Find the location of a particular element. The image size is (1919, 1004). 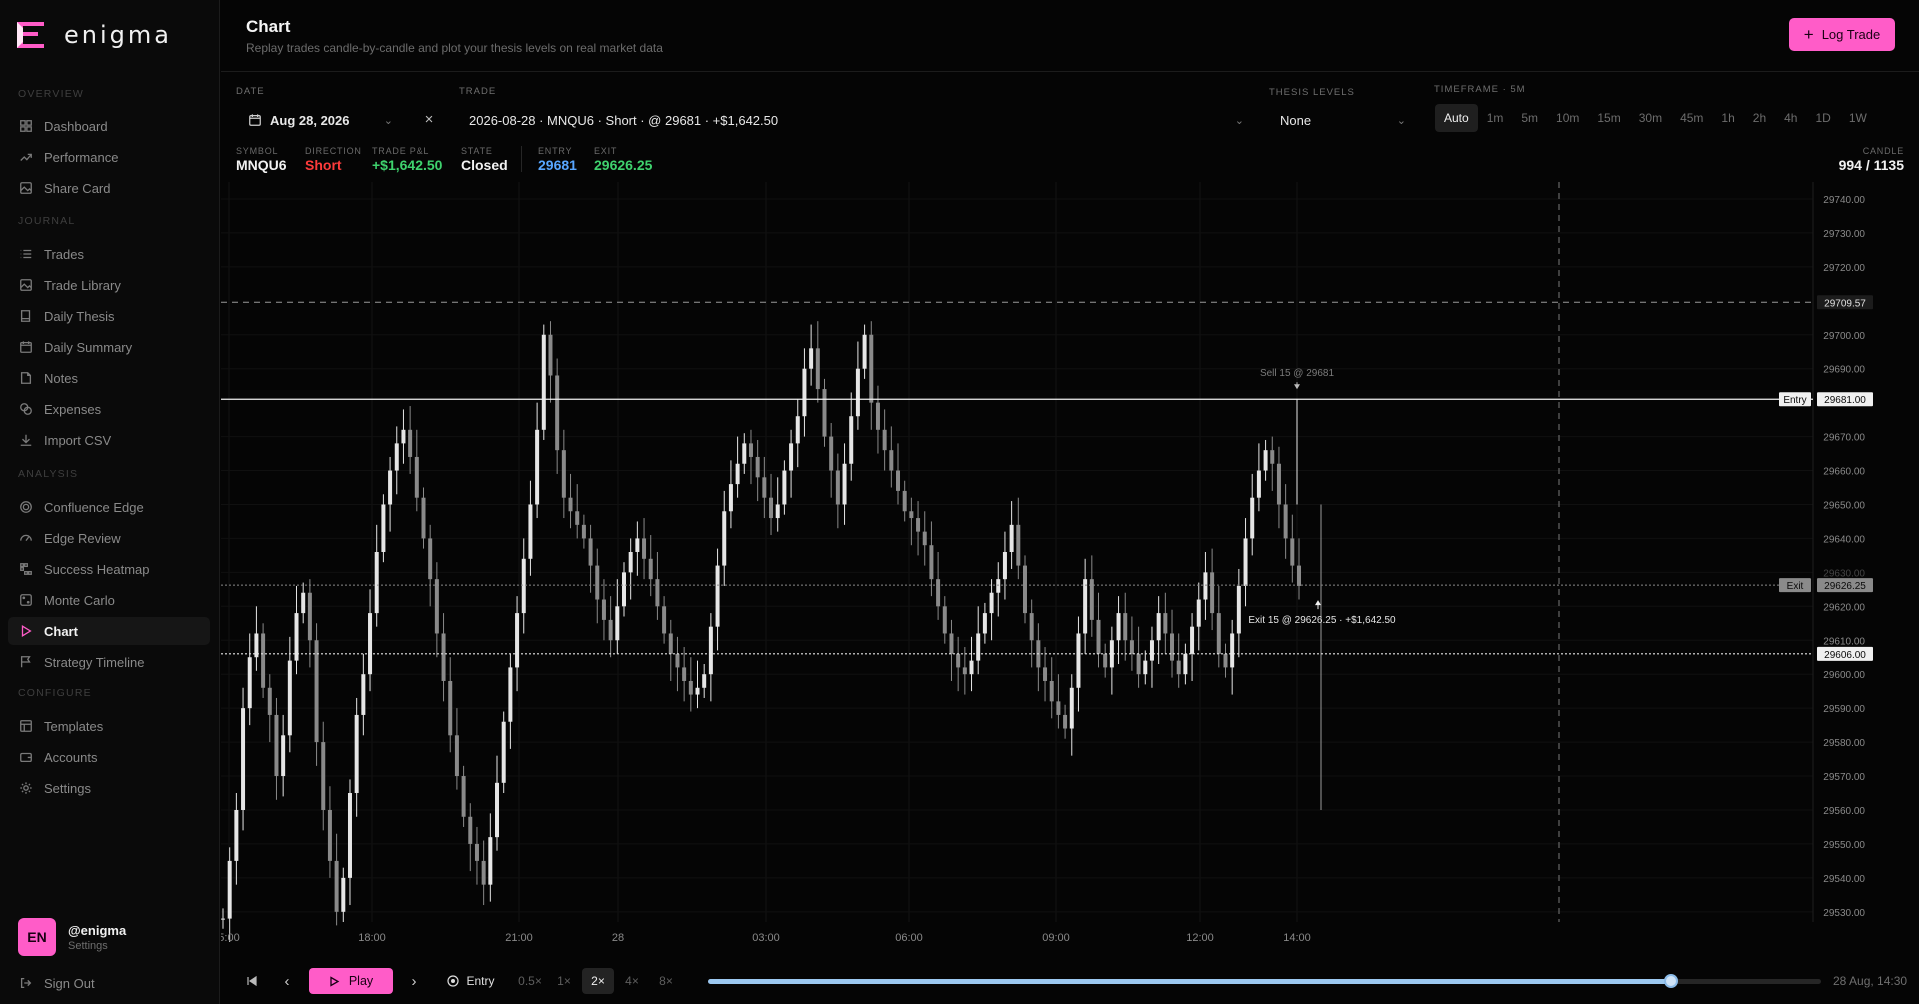

y-tick-label: 29590.00 is located at coordinates (1844, 709).